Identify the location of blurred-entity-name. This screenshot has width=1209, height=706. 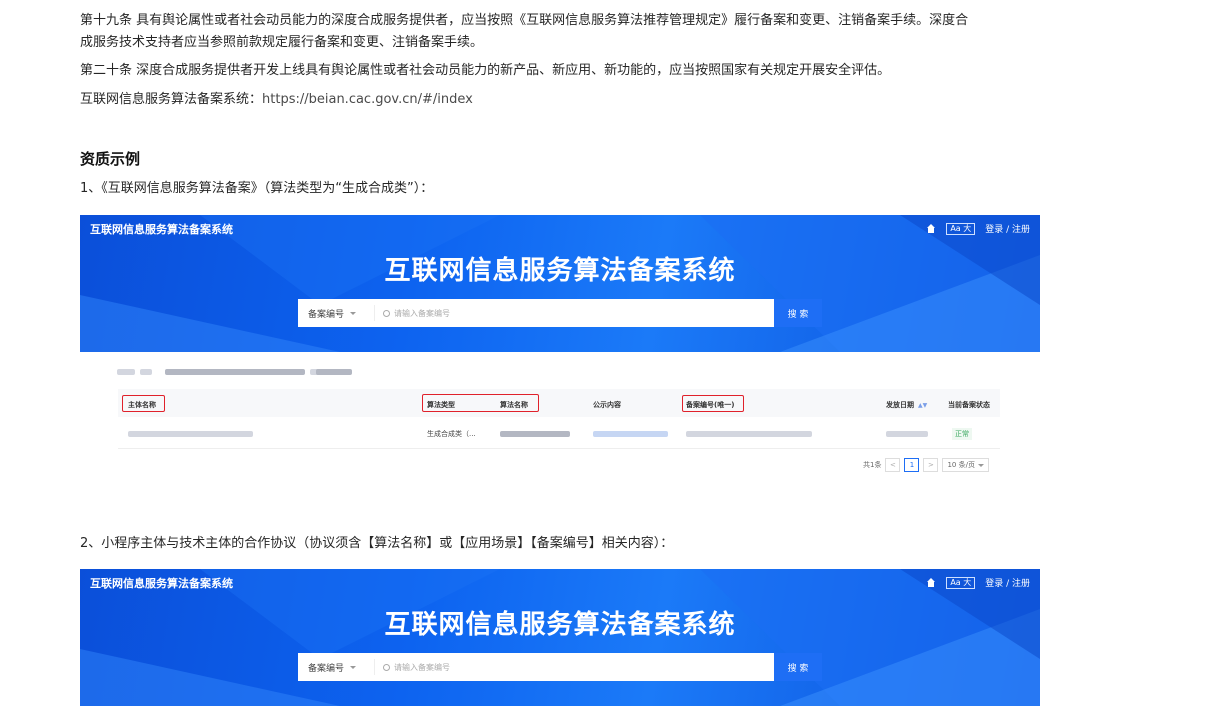
(190, 434).